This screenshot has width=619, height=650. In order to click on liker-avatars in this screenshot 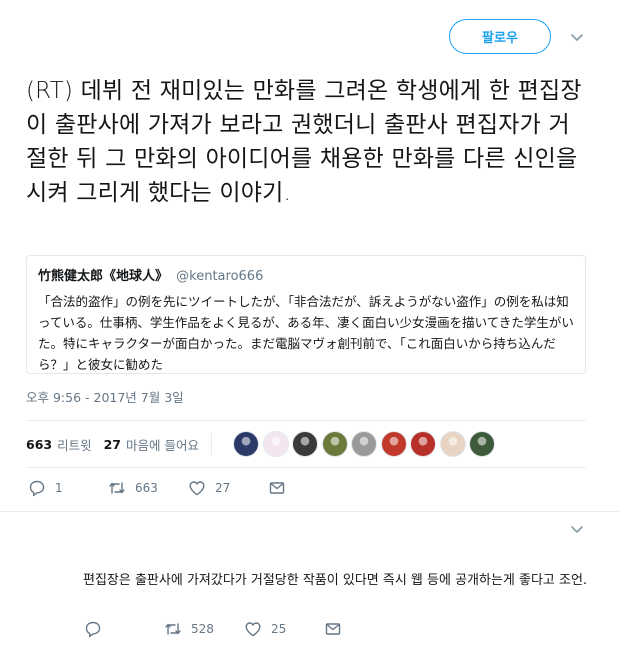, I will do `click(366, 444)`.